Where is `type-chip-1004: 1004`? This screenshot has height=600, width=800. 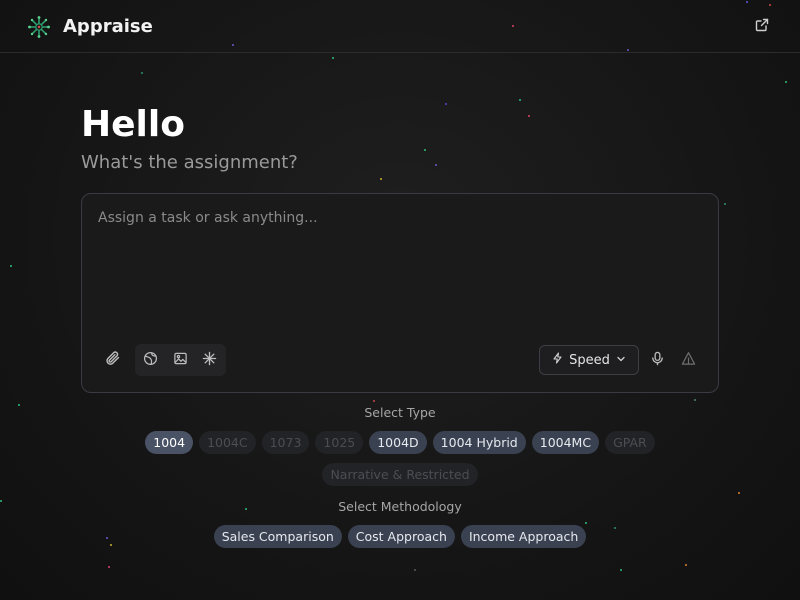
type-chip-1004: 1004 is located at coordinates (169, 442).